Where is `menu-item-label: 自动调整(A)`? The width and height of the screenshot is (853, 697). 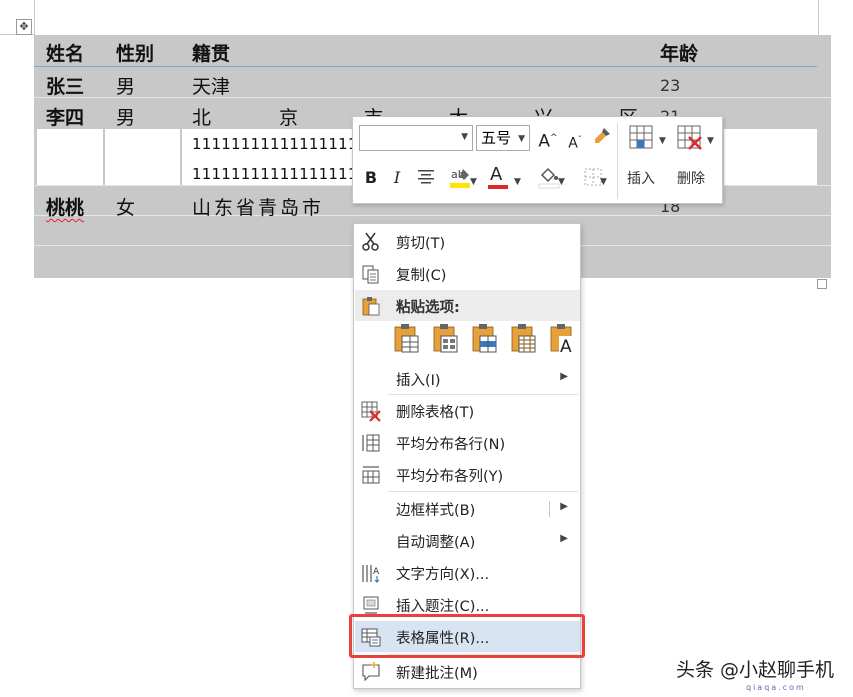
menu-item-label: 自动调整(A) is located at coordinates (436, 543).